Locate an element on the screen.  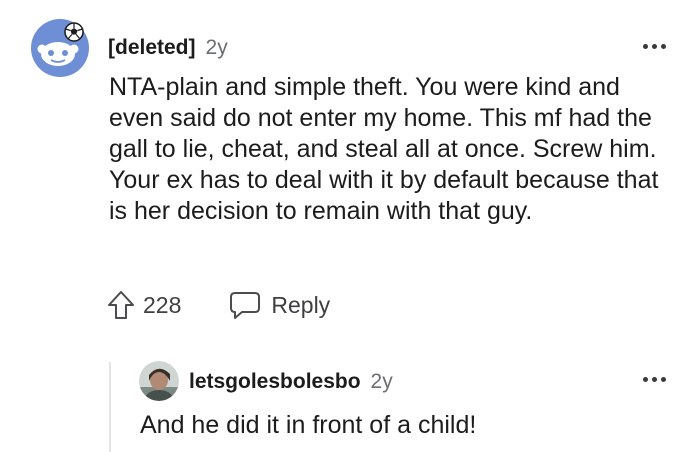
reply-age: 2y is located at coordinates (381, 381).